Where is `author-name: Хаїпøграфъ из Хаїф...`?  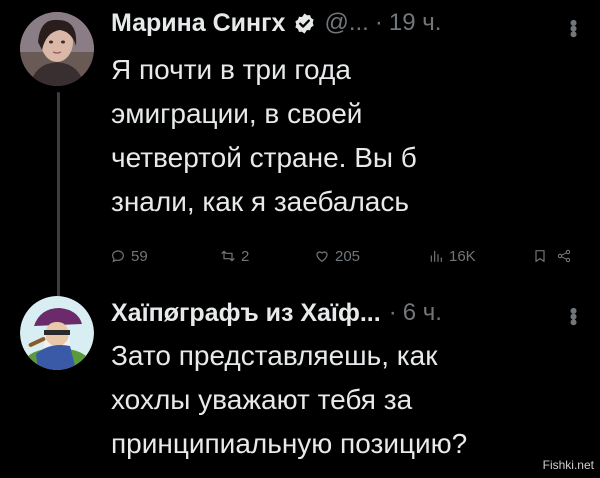
author-name: Хаїпøграфъ из Хаїф... is located at coordinates (246, 313).